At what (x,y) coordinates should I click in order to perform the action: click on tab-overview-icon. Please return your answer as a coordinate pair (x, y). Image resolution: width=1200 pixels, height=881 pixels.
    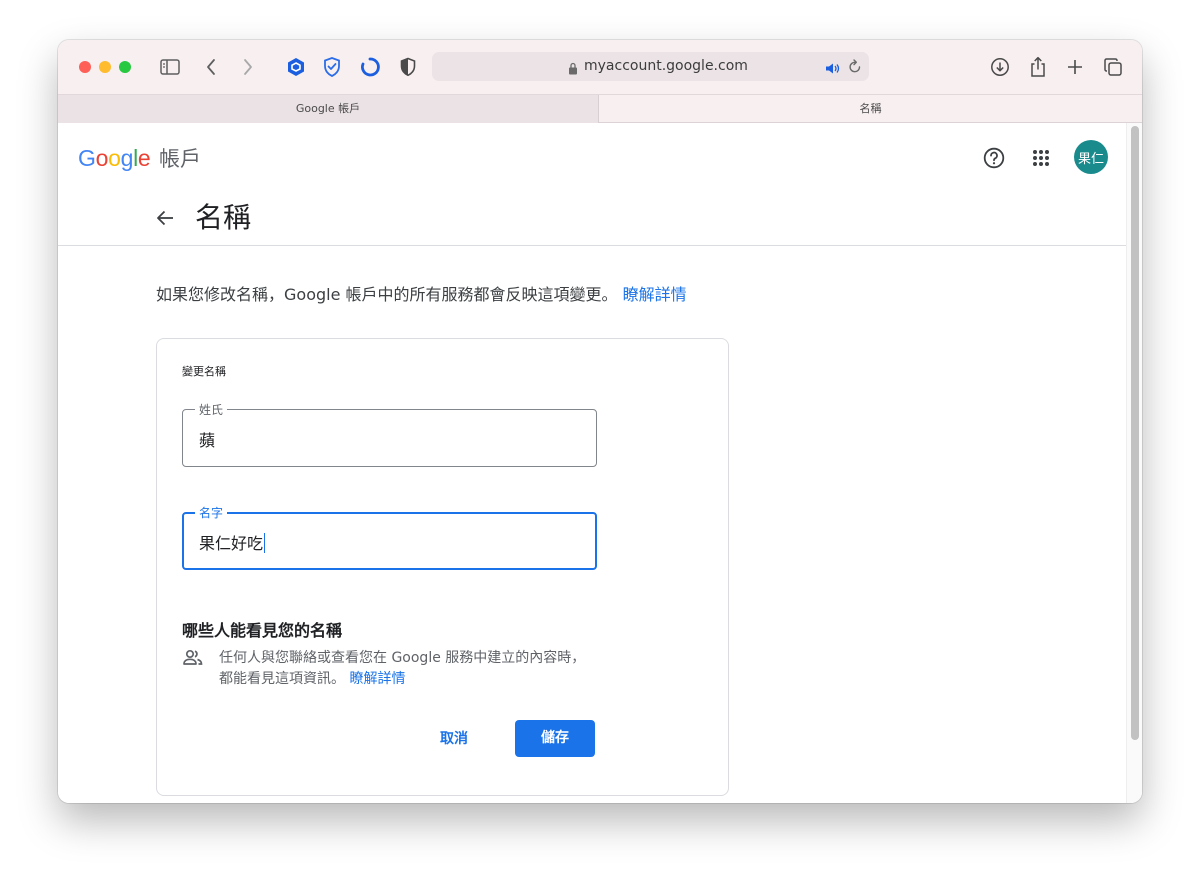
    Looking at the image, I should click on (1113, 67).